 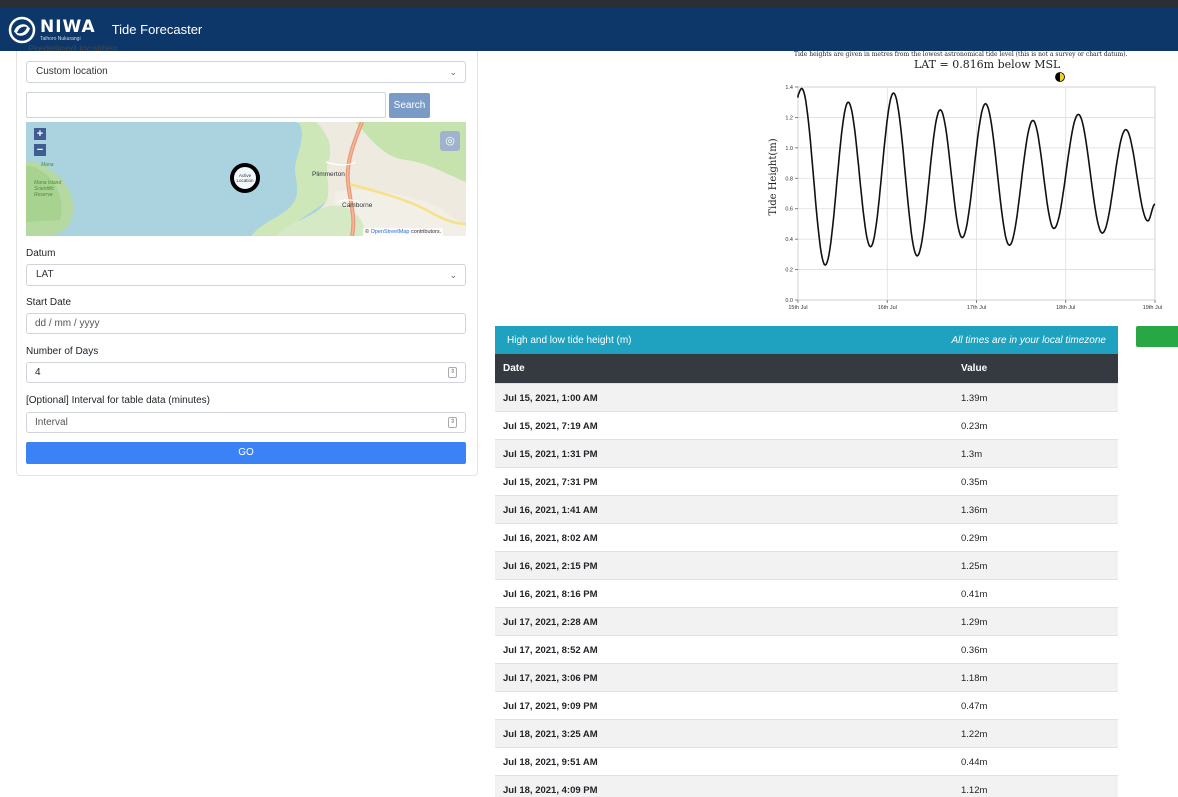 What do you see at coordinates (1065, 308) in the screenshot?
I see `x-tick-label: 18th Jul` at bounding box center [1065, 308].